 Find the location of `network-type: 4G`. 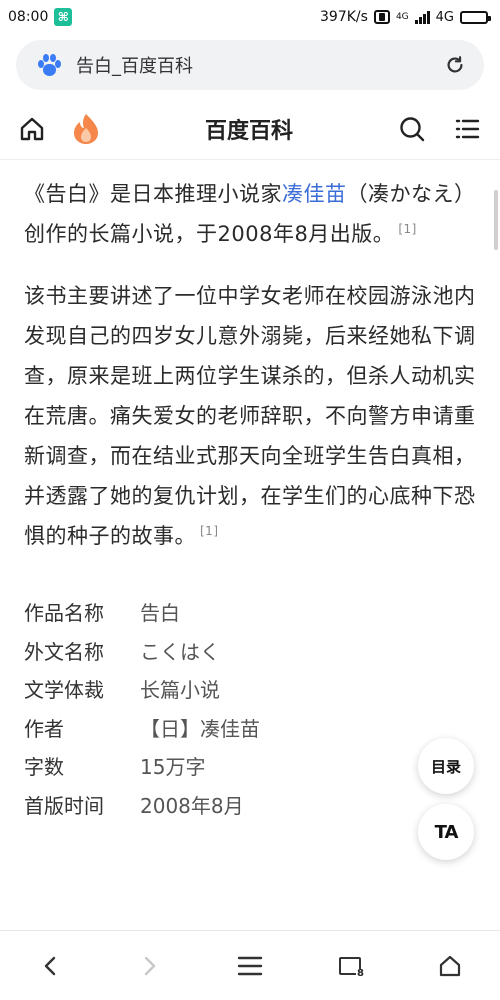

network-type: 4G is located at coordinates (444, 17).